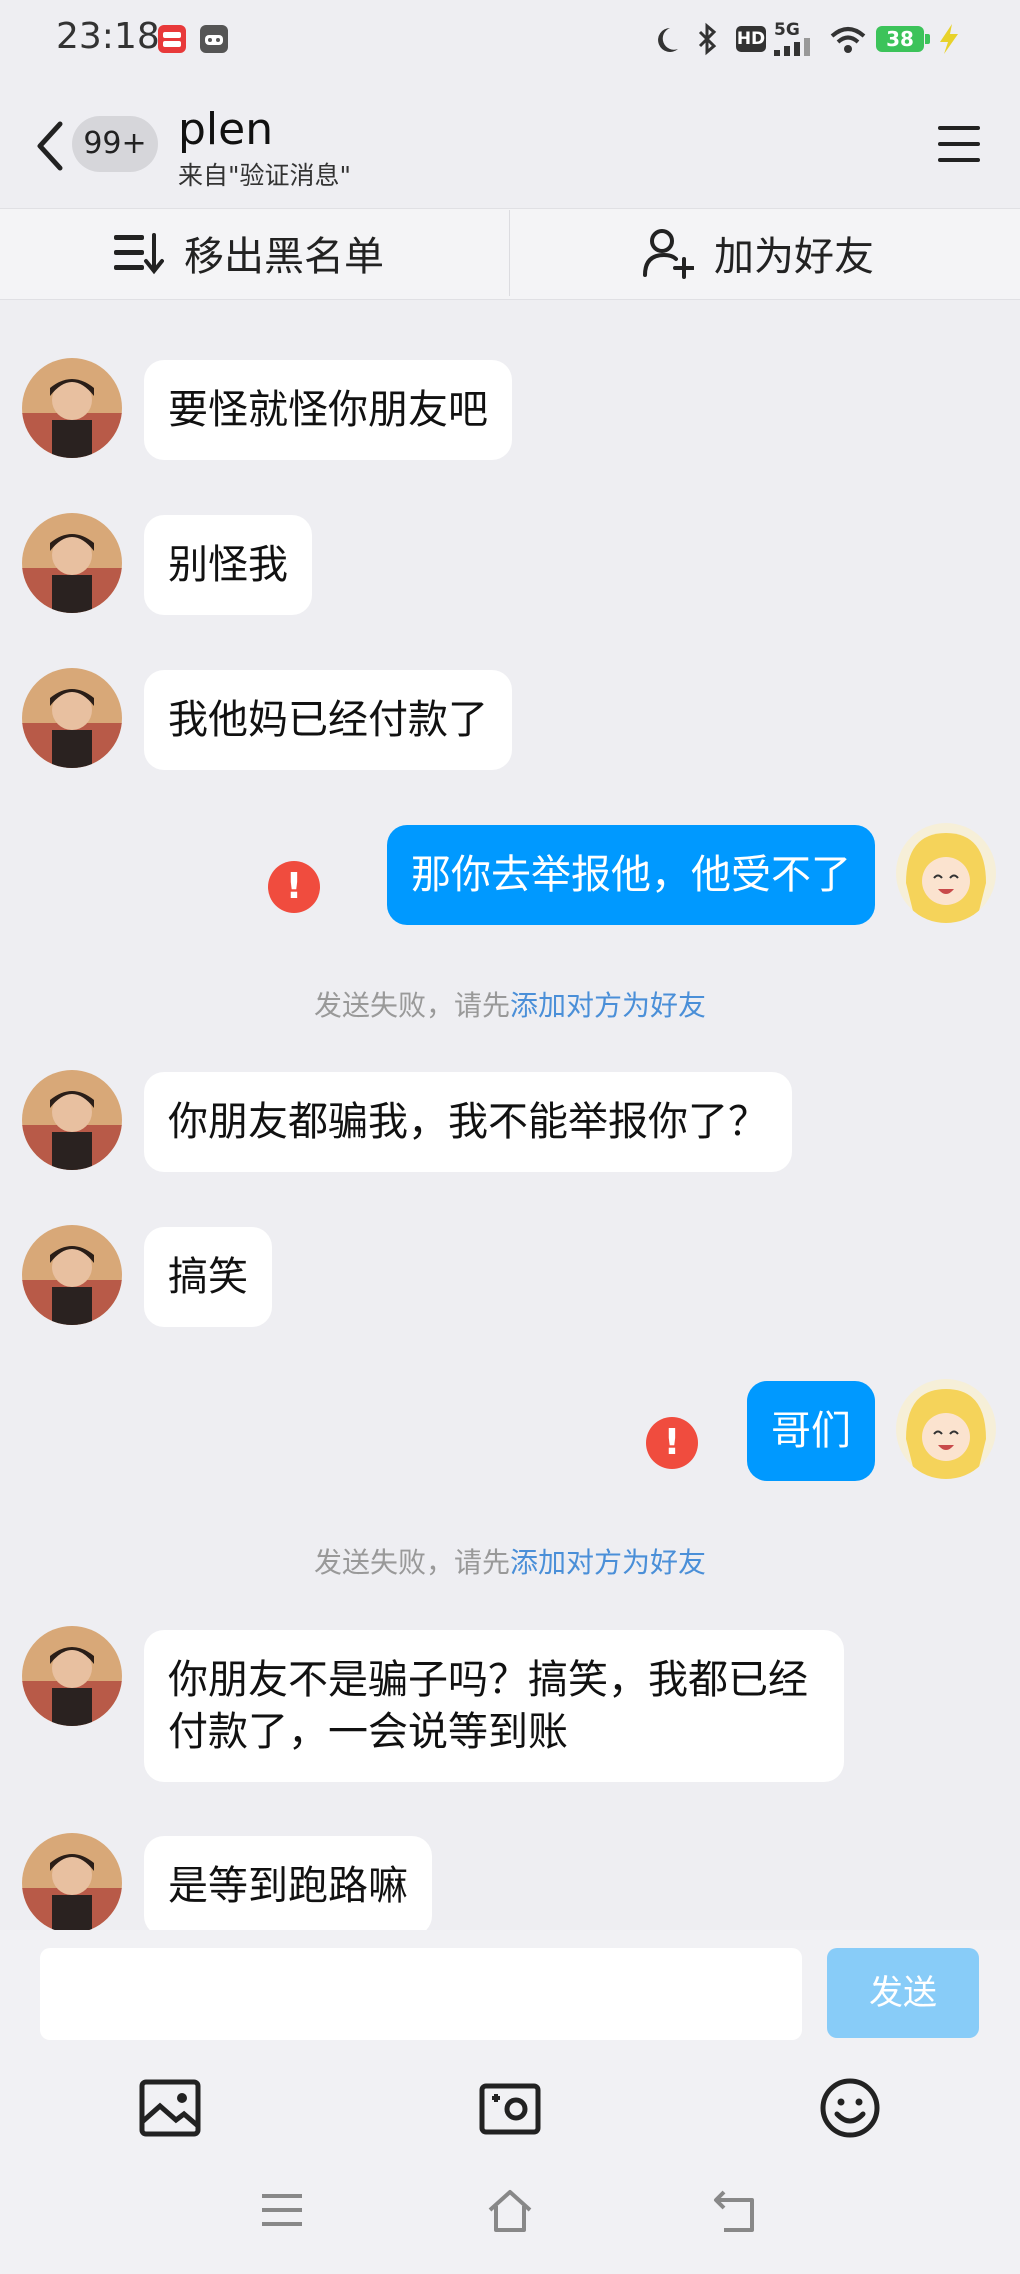 This screenshot has width=1020, height=2274. Describe the element at coordinates (328, 720) in the screenshot. I see `message-bubble: 我他妈已经付款了` at that location.